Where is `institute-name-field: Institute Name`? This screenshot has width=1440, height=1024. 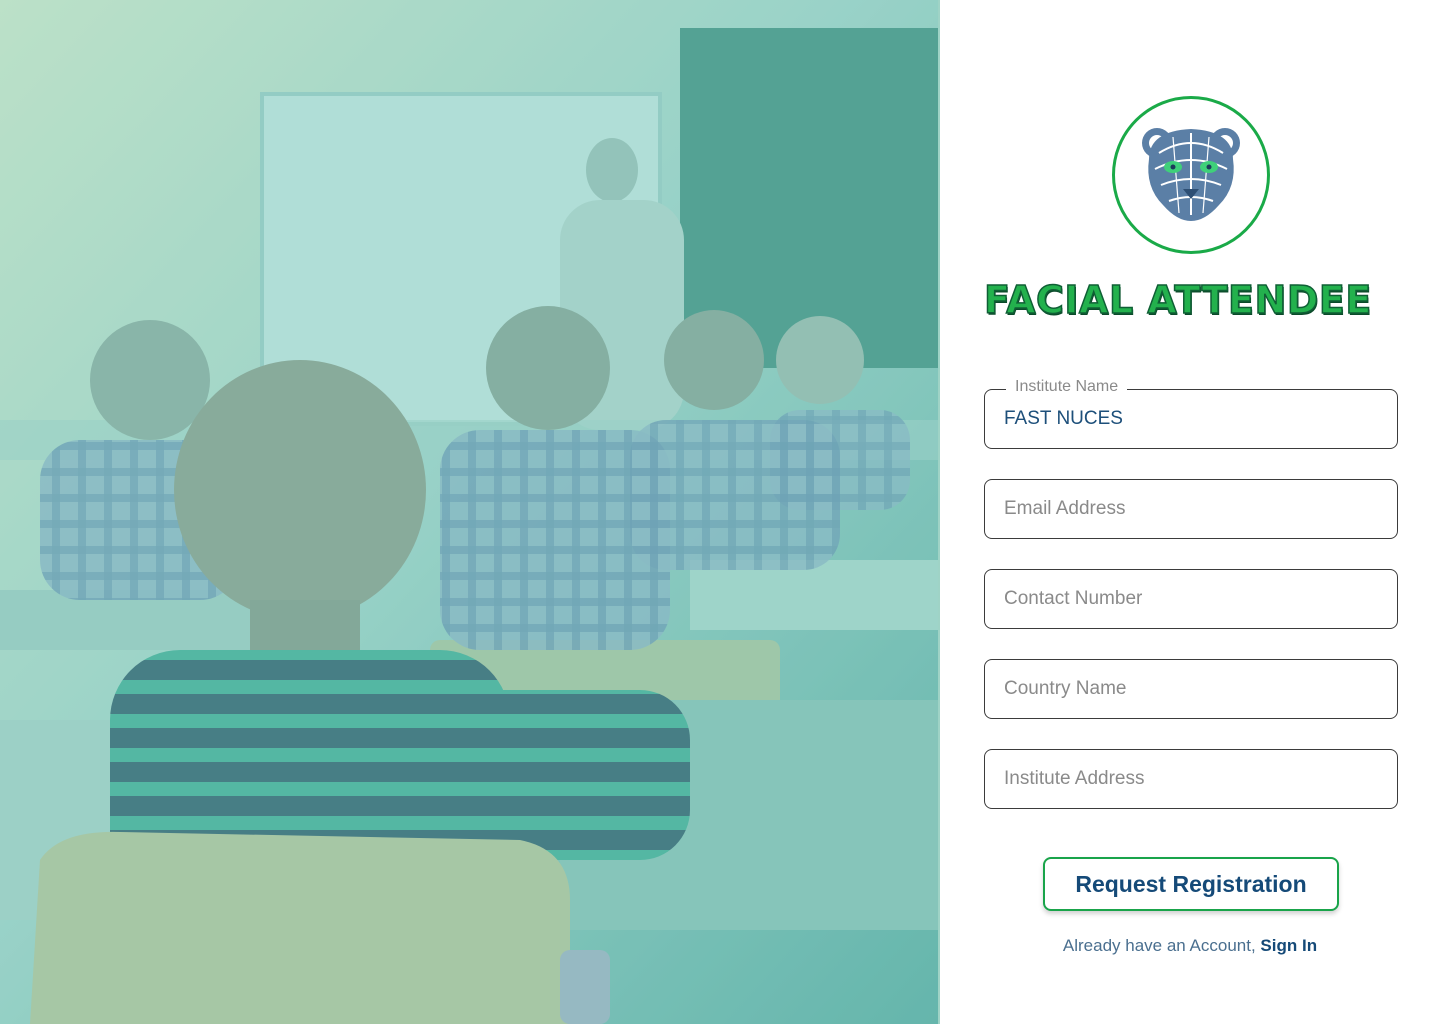
institute-name-field: Institute Name is located at coordinates (1191, 413).